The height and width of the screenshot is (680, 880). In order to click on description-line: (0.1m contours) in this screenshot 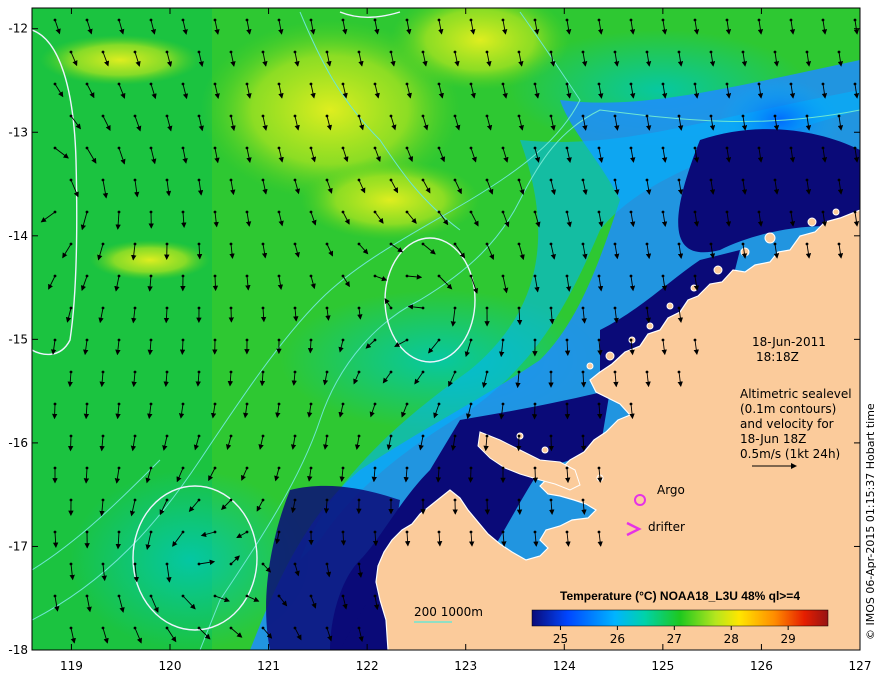, I will do `click(788, 409)`.